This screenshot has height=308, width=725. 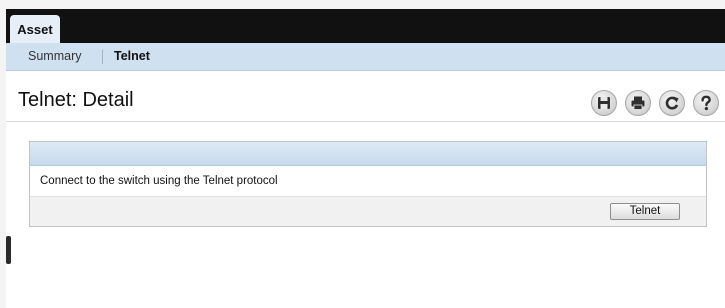 I want to click on subtab-divider, so click(x=102, y=57).